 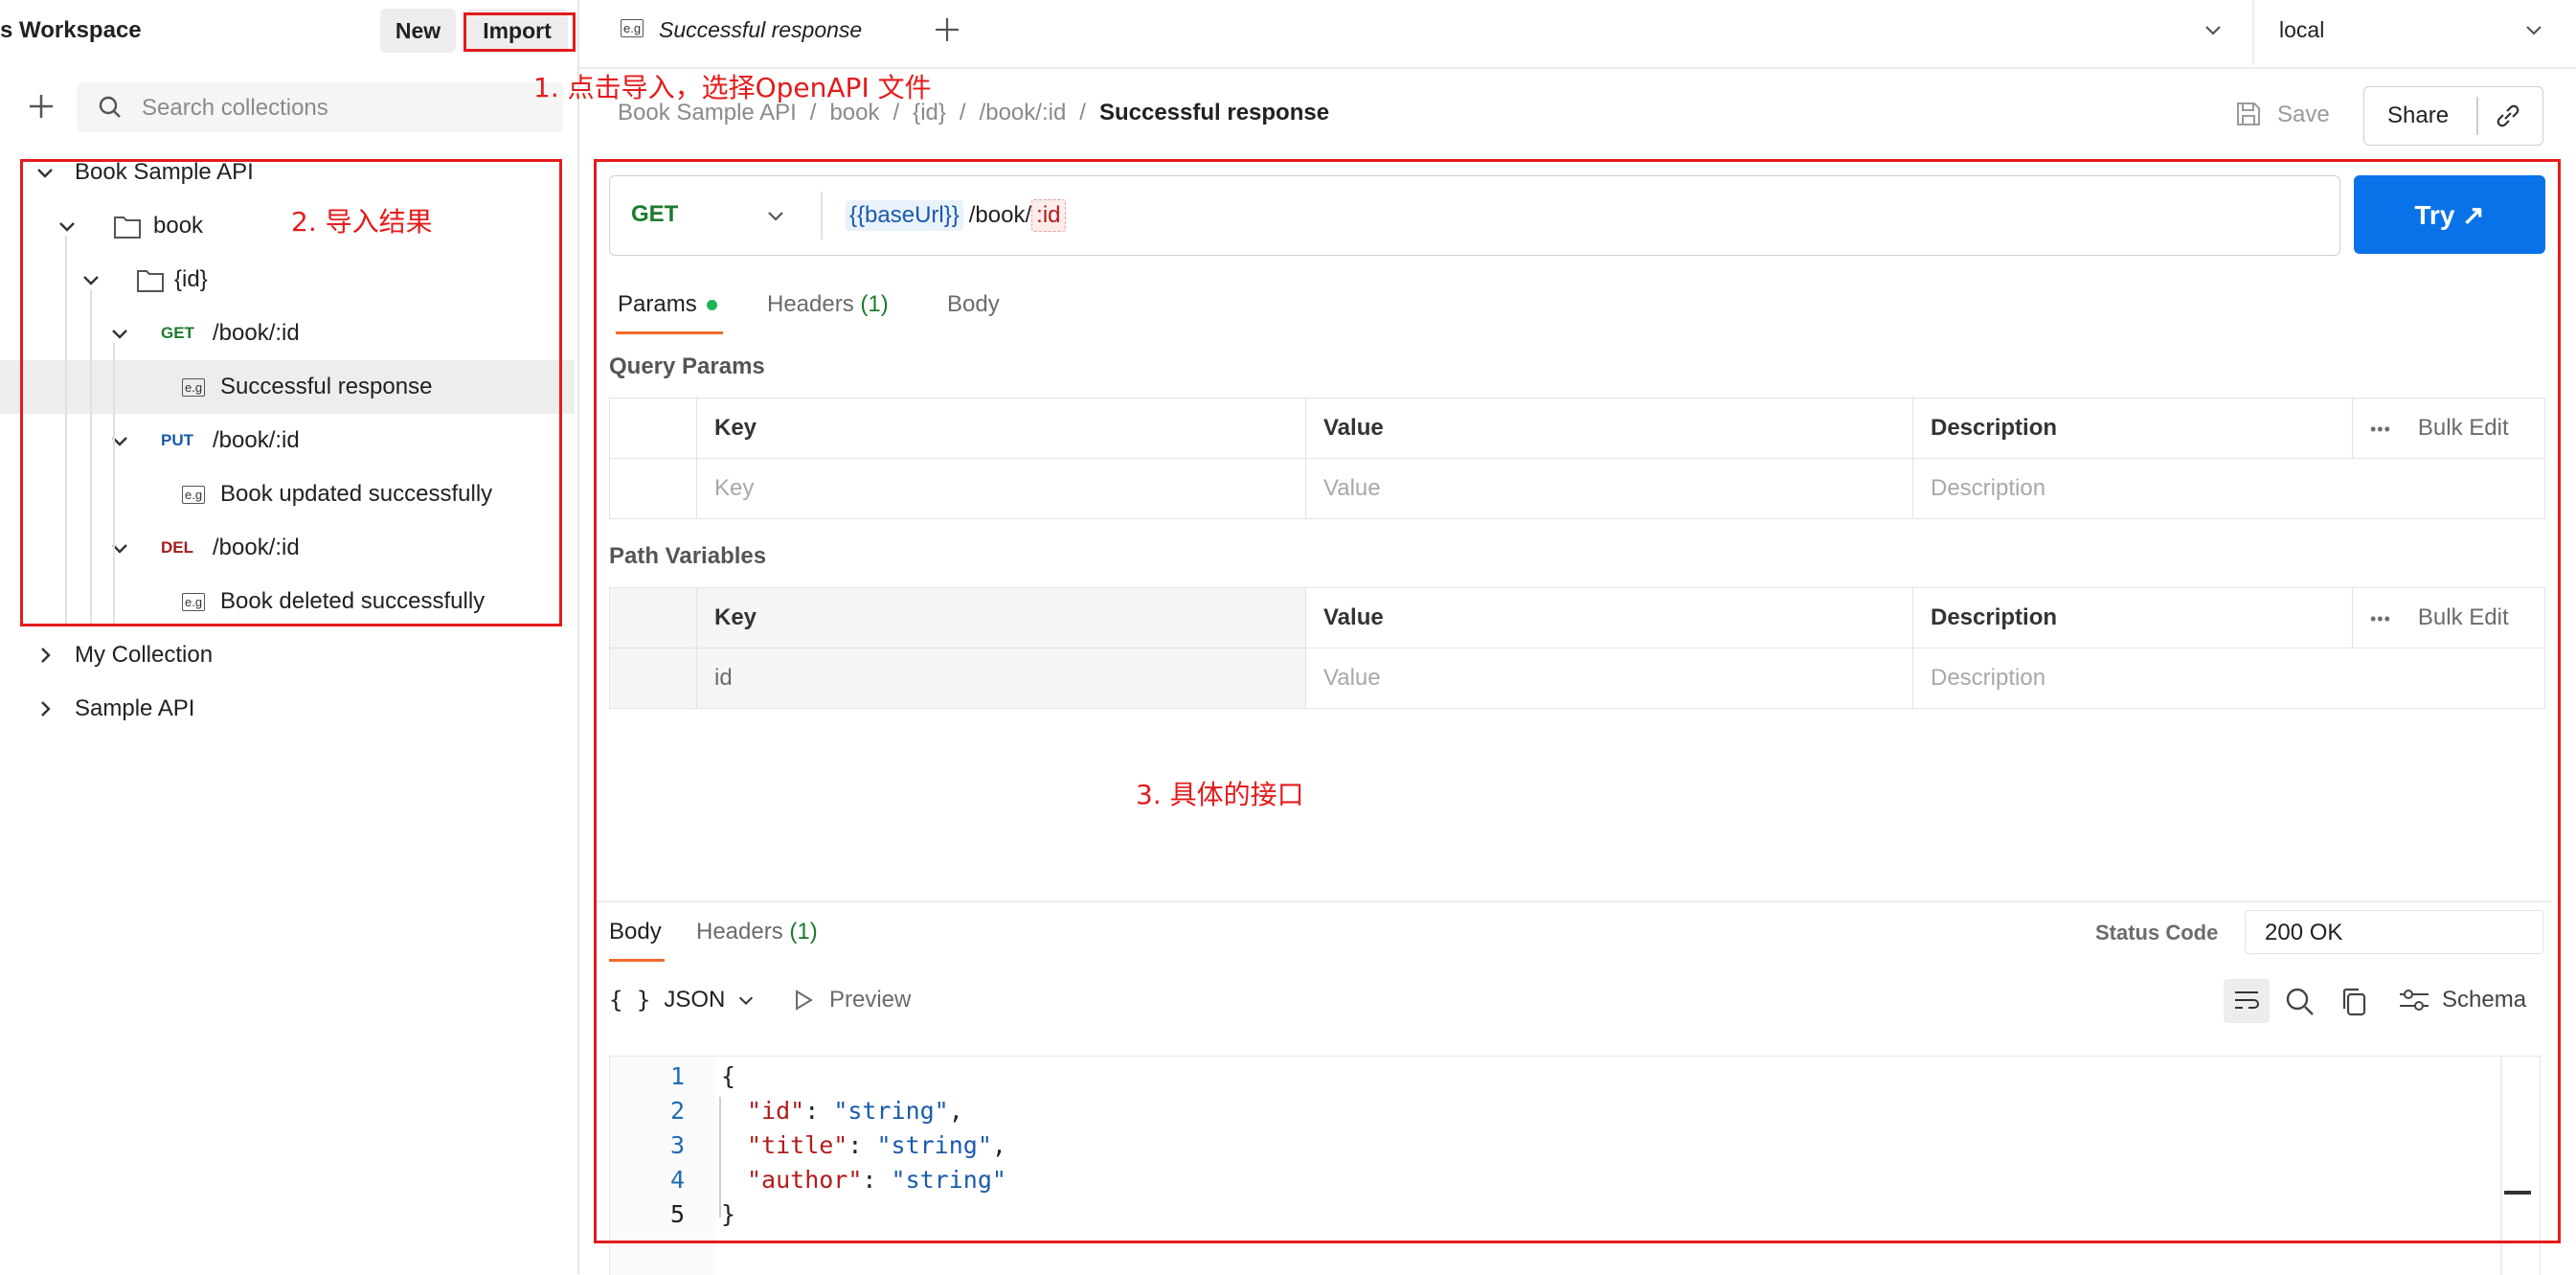 I want to click on save-label: Save, so click(x=2303, y=114).